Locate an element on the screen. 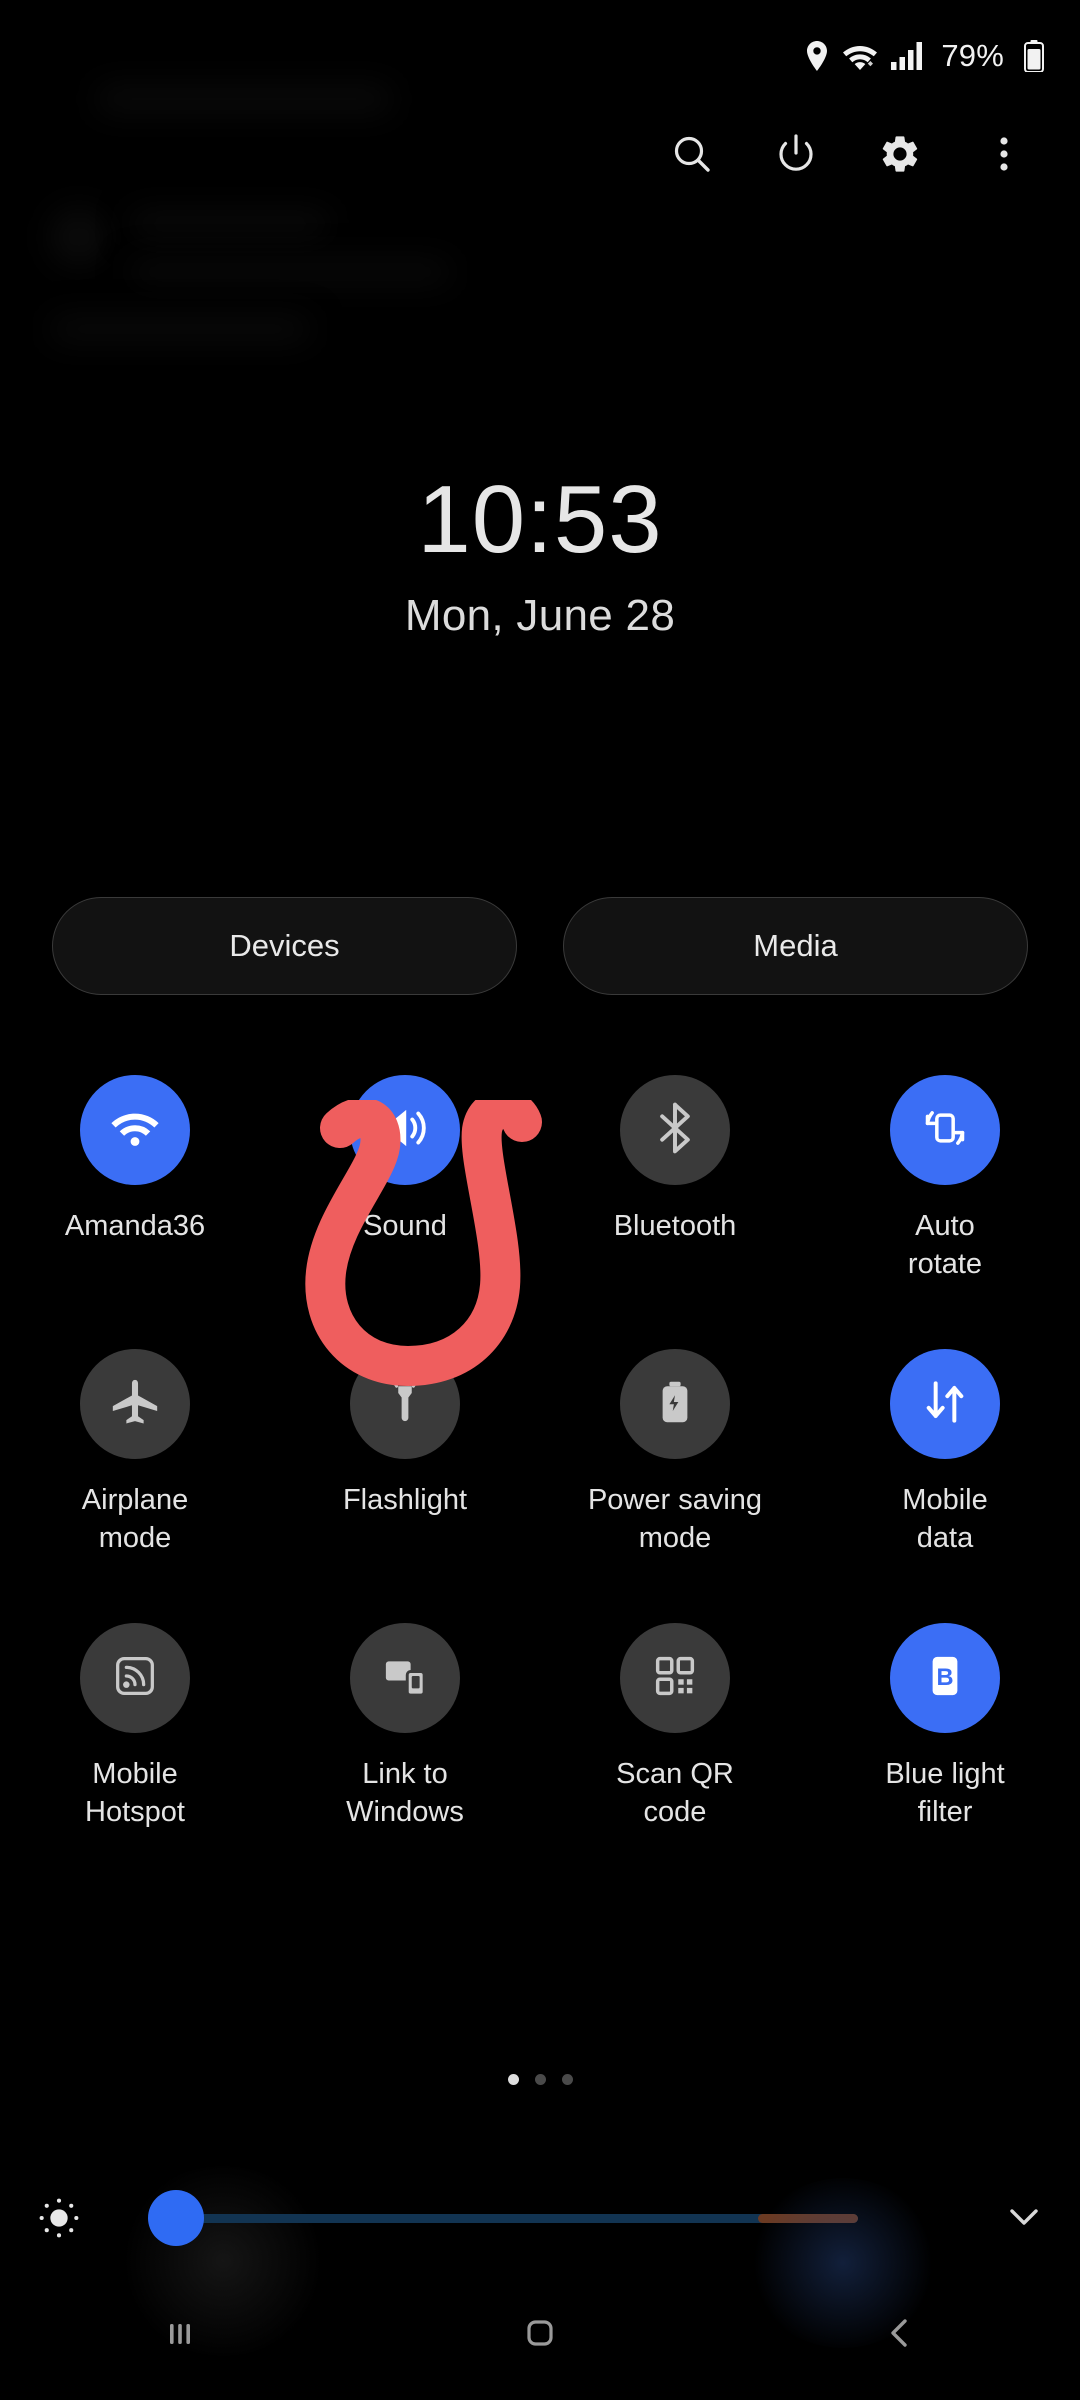  toggle-wifi: Amanda36 is located at coordinates (135, 1179).